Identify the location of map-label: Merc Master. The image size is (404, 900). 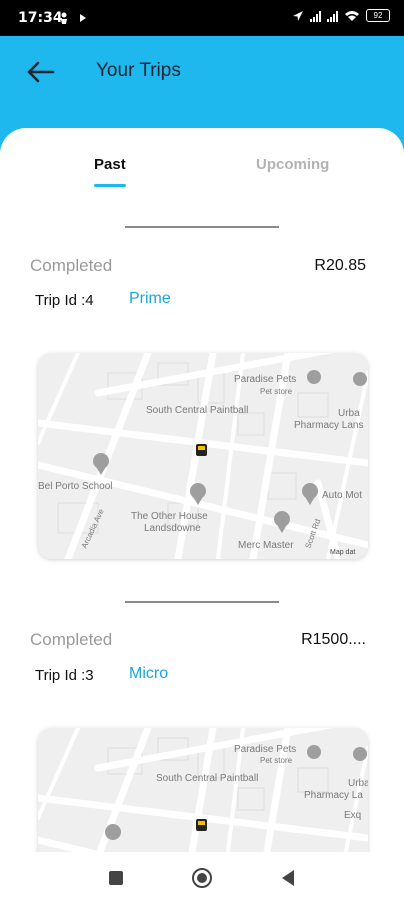
(266, 545).